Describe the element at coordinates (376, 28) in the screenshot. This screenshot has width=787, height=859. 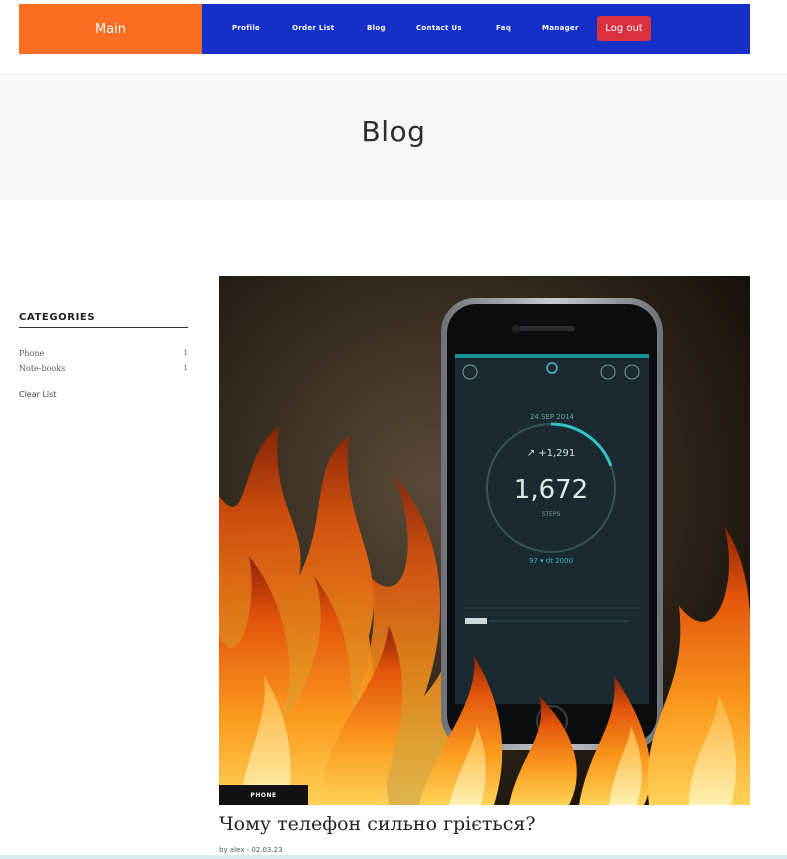
I see `nav-link-blog: Blog` at that location.